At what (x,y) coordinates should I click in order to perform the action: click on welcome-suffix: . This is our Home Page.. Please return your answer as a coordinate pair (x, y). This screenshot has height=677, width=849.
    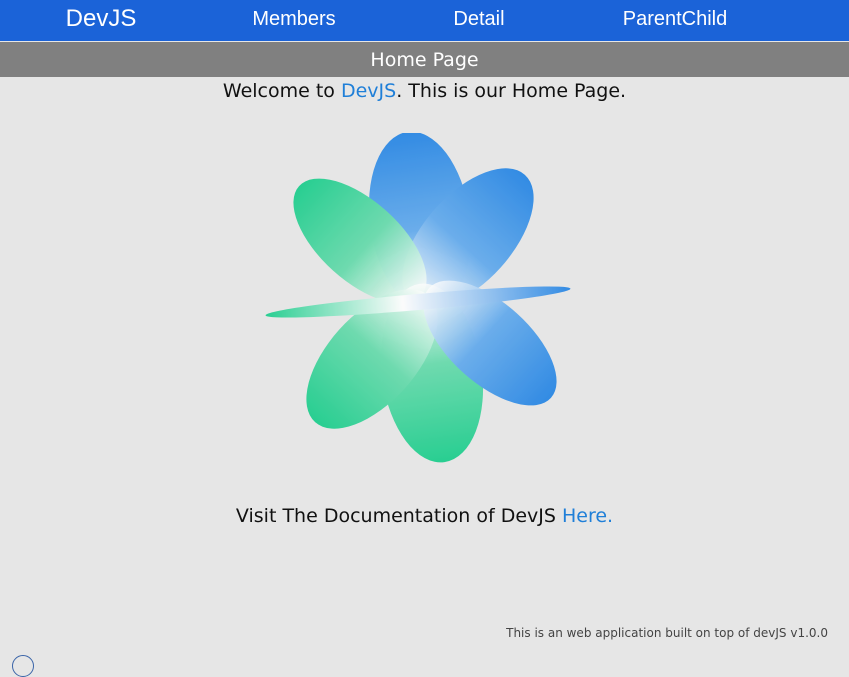
    Looking at the image, I should click on (511, 91).